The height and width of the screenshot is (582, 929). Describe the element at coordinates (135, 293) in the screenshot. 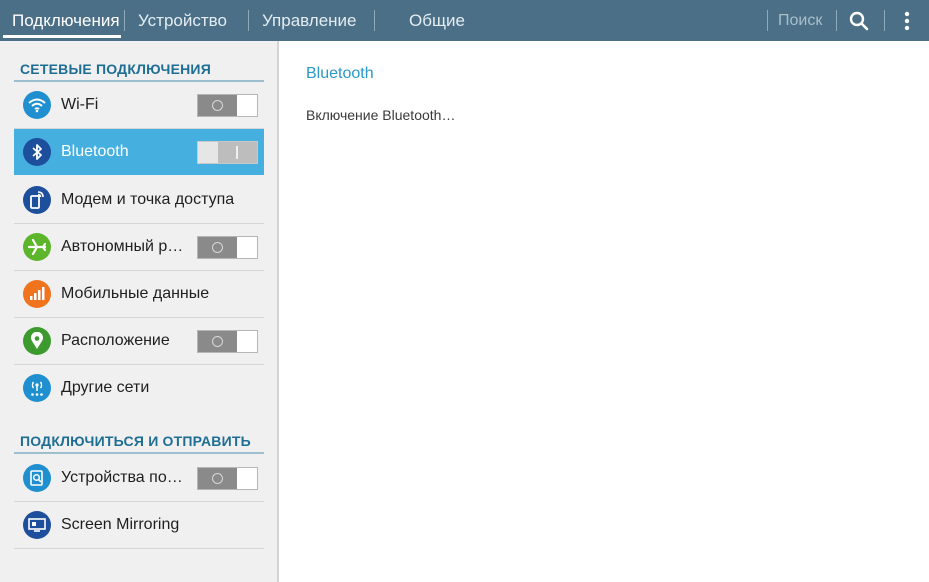

I see `sidebar-item-label: Мобильные данные` at that location.